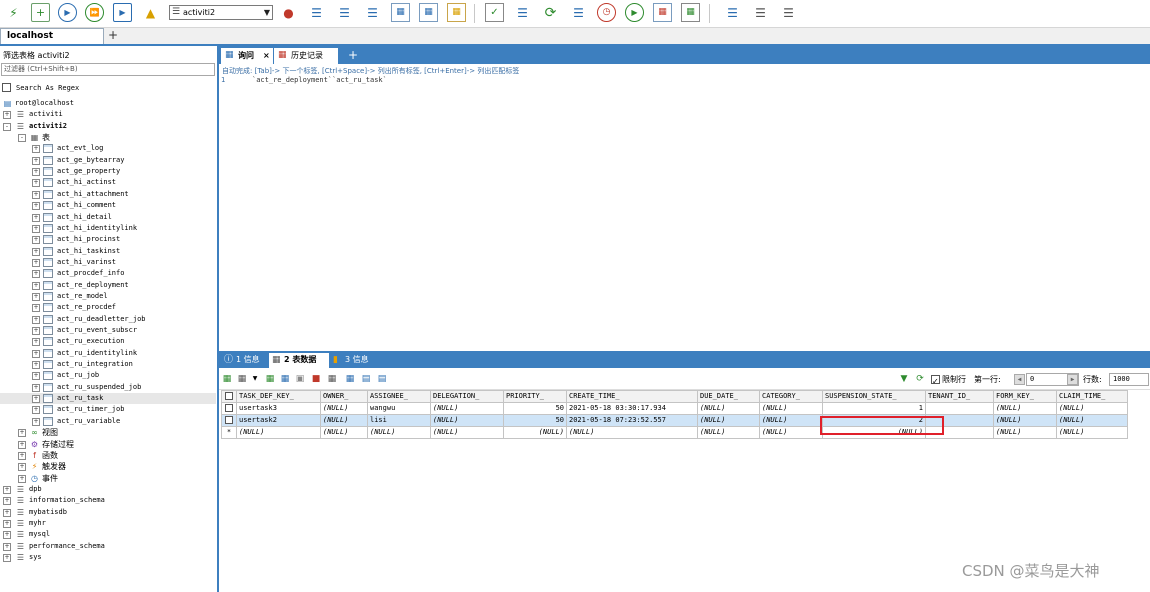  I want to click on column-header: CREATE_TIME_, so click(632, 396).